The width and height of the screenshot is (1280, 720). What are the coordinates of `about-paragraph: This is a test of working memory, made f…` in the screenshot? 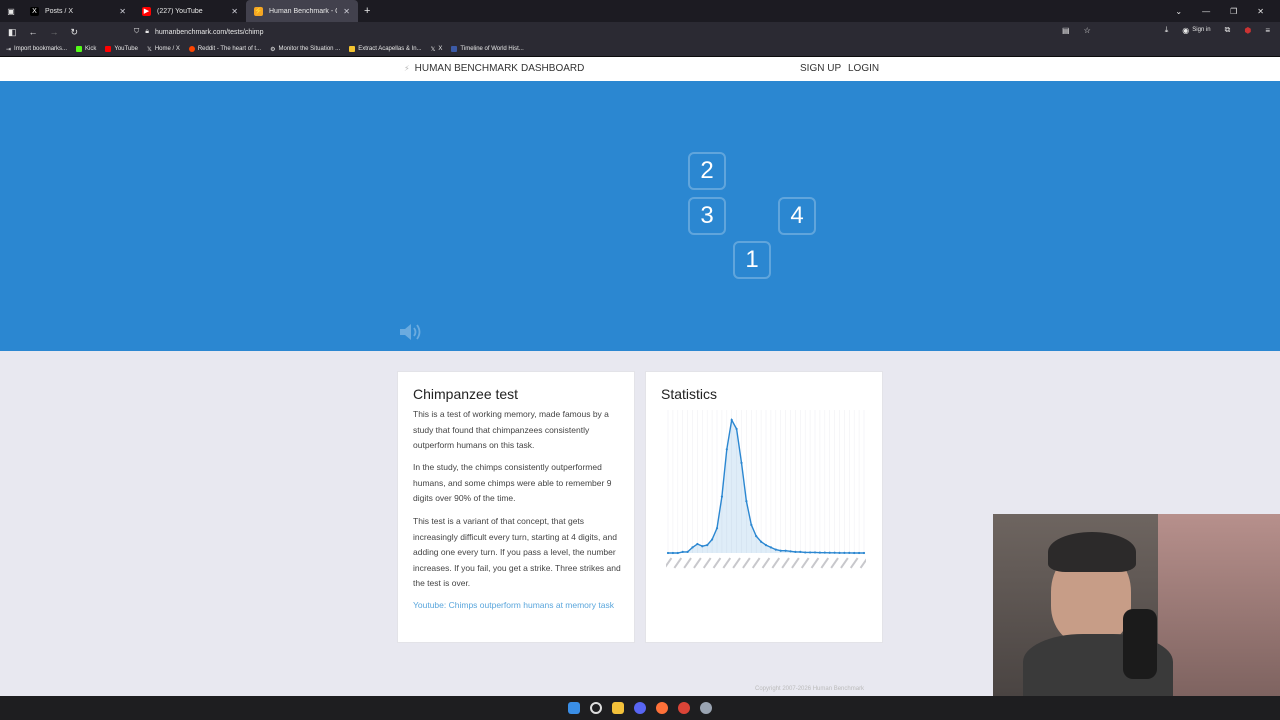 It's located at (511, 429).